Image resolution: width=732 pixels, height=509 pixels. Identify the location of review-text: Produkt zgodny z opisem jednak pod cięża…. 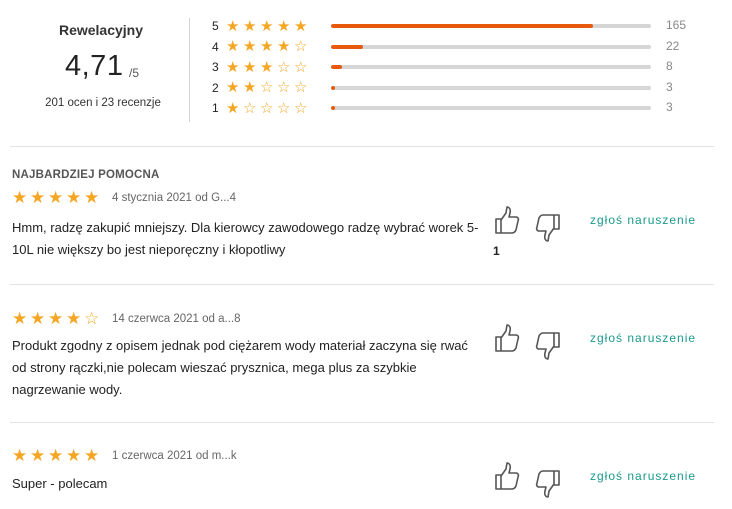
(240, 367).